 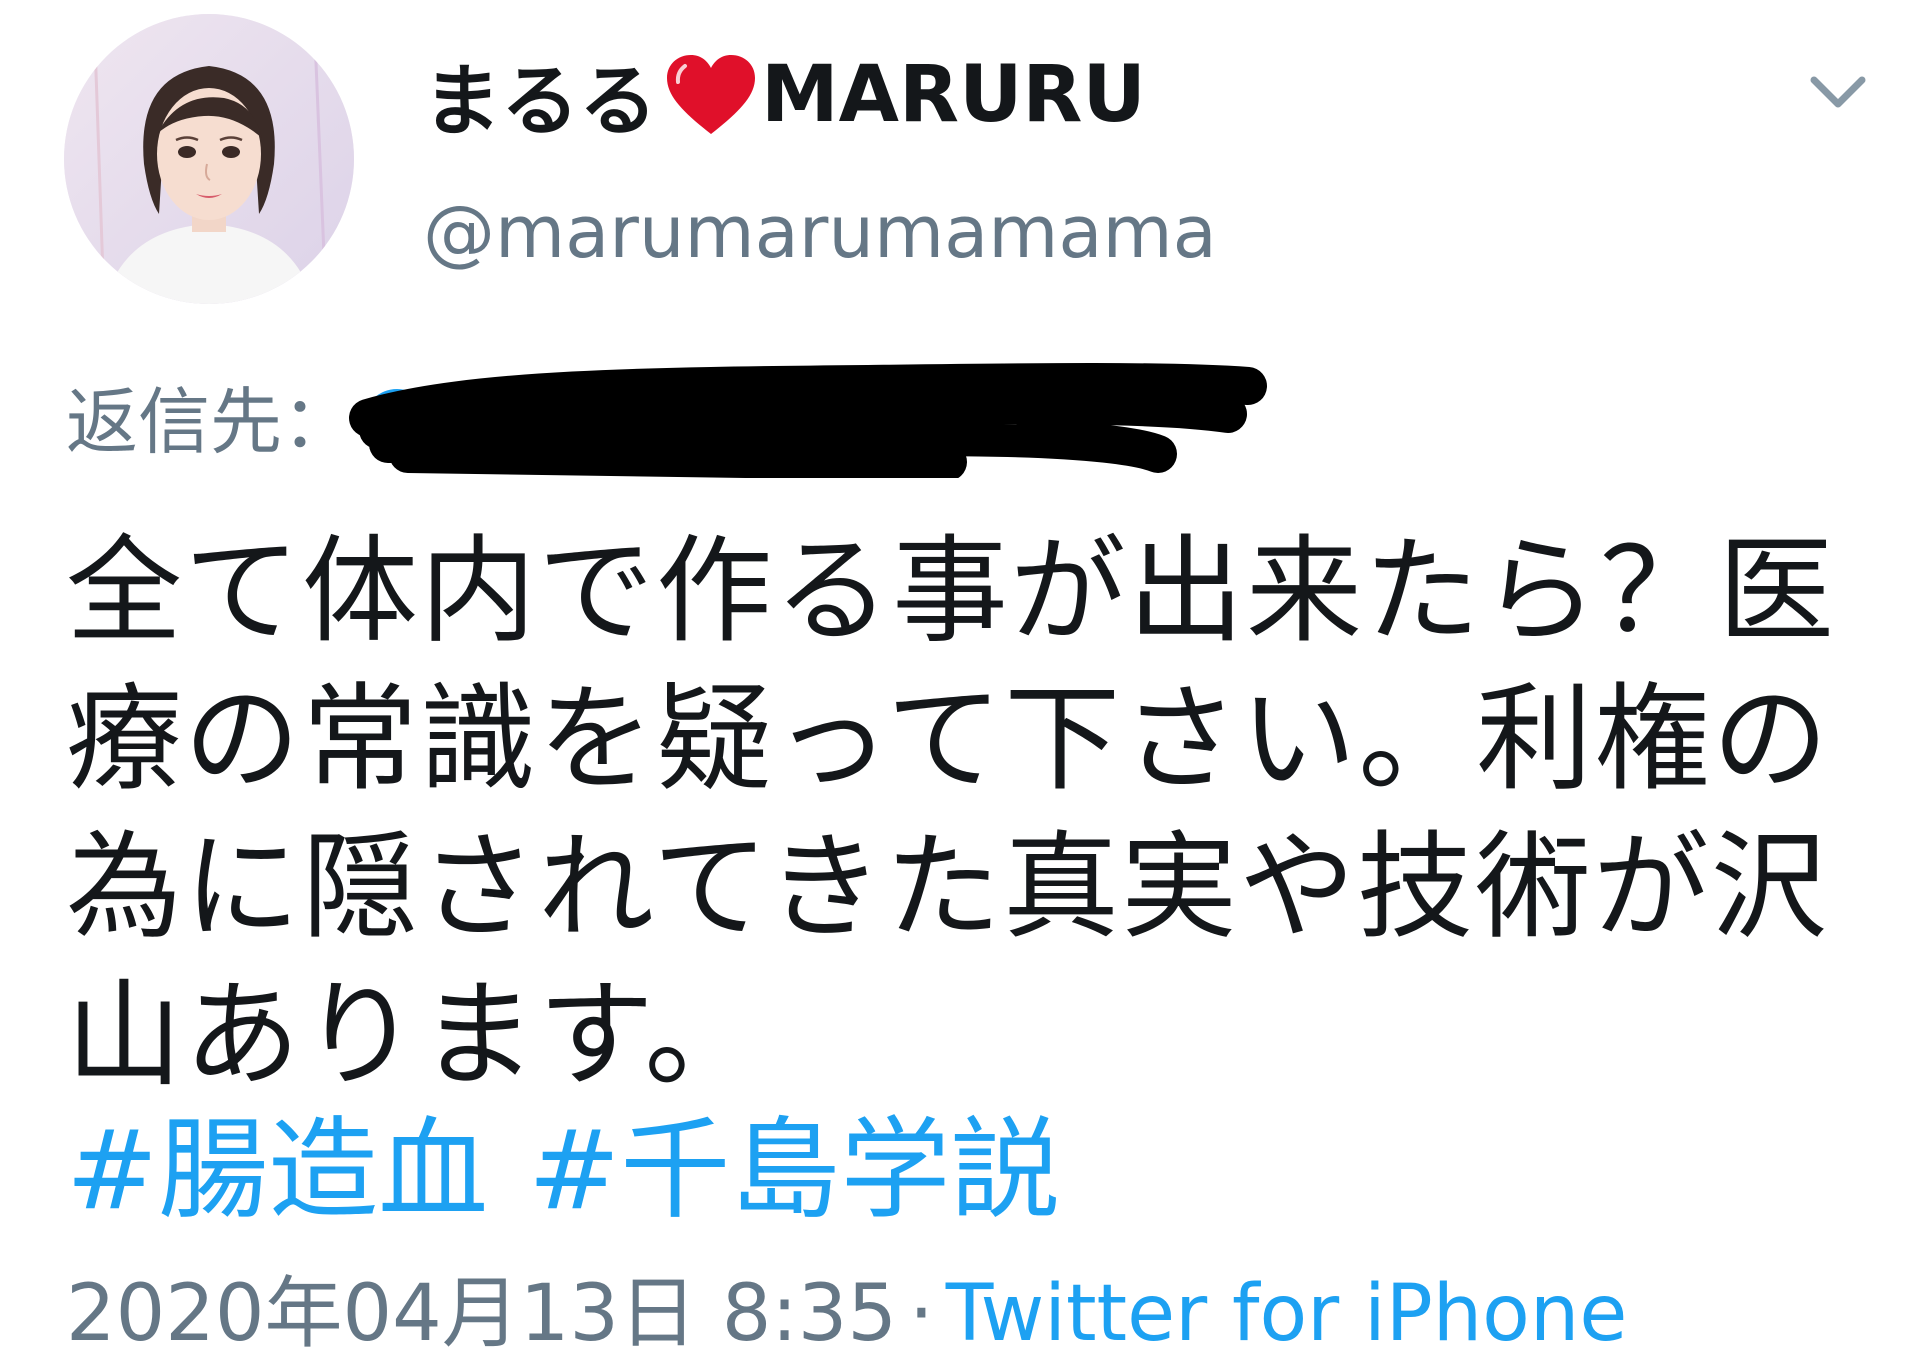 I want to click on tweet-meta: 2020年04月13日 8:35 · Twitter for iPhone, so click(x=846, y=1314).